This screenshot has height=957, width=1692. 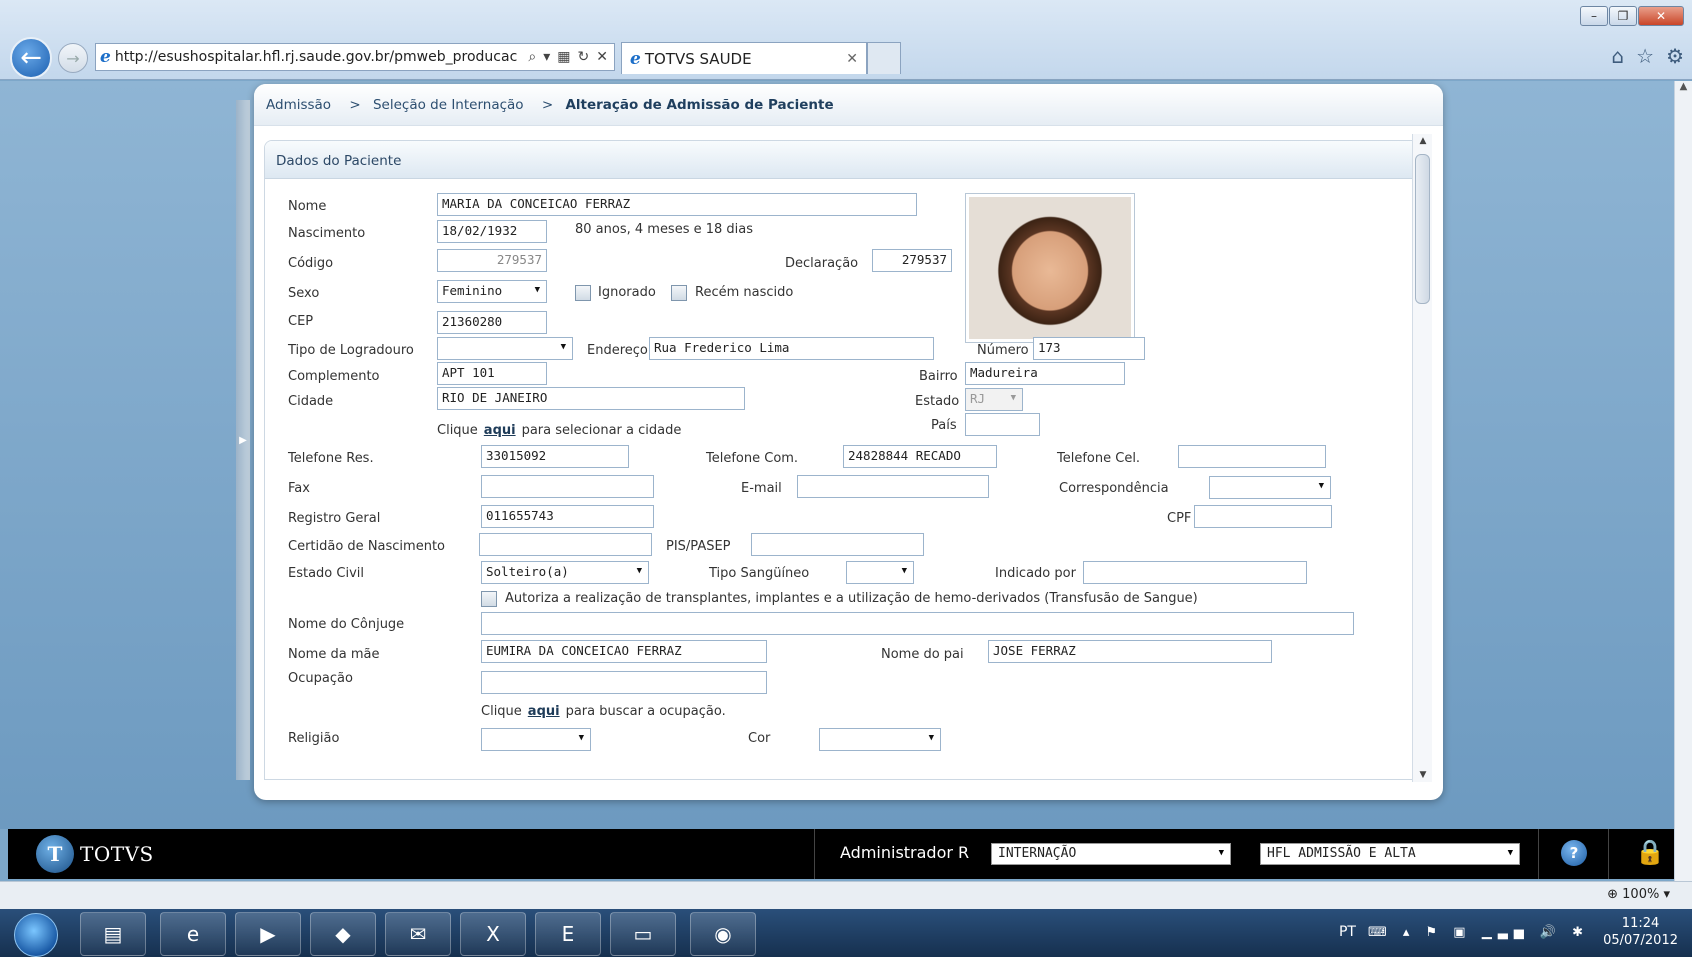 What do you see at coordinates (1638, 894) in the screenshot?
I see `zoom-control: ⊕ 100% ▾` at bounding box center [1638, 894].